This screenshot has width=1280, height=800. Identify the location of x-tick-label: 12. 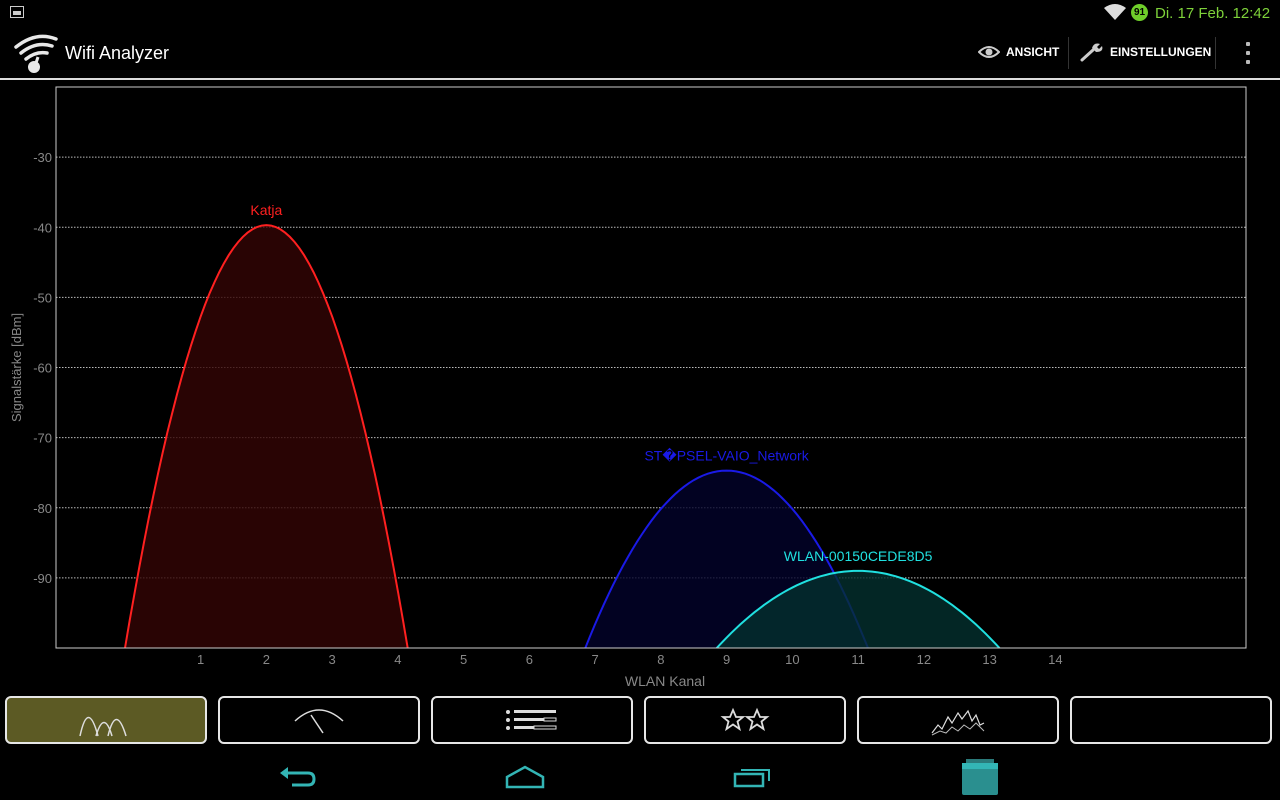
(924, 659).